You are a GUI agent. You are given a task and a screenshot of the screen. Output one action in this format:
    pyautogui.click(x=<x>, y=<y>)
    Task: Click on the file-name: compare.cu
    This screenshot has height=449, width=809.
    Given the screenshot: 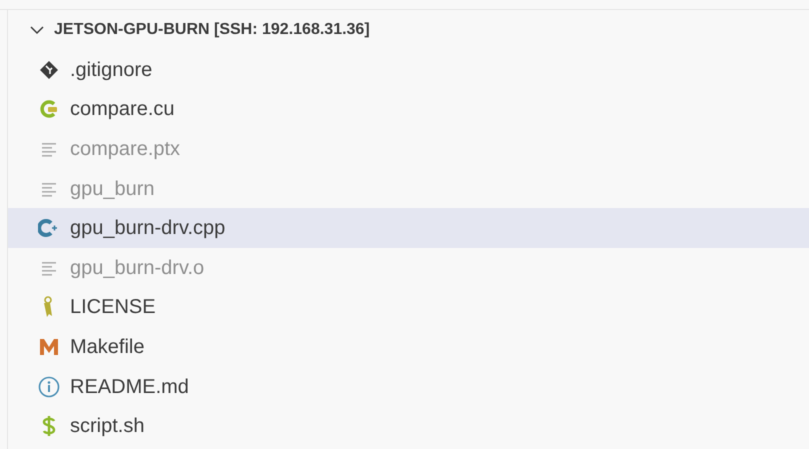 What is the action you would take?
    pyautogui.click(x=122, y=109)
    